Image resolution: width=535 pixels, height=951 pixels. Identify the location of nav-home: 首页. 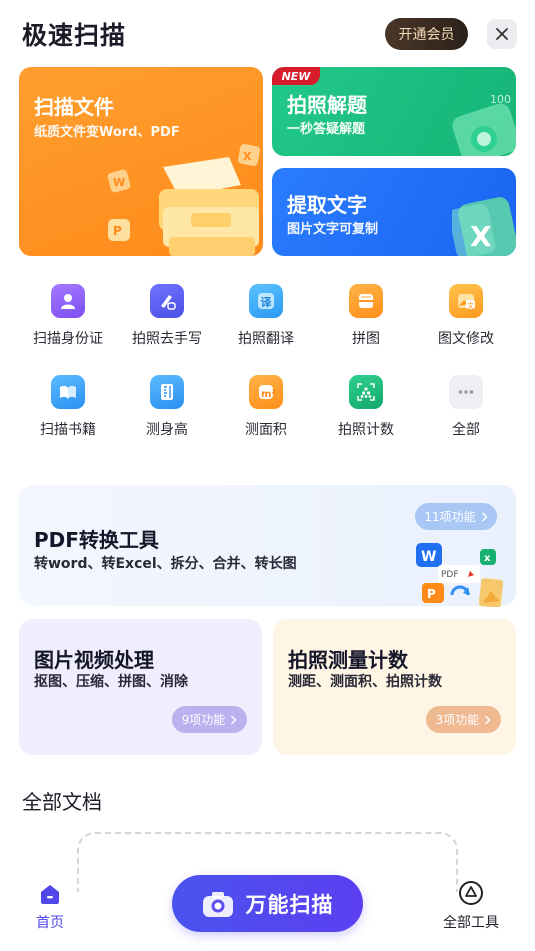
(50, 908).